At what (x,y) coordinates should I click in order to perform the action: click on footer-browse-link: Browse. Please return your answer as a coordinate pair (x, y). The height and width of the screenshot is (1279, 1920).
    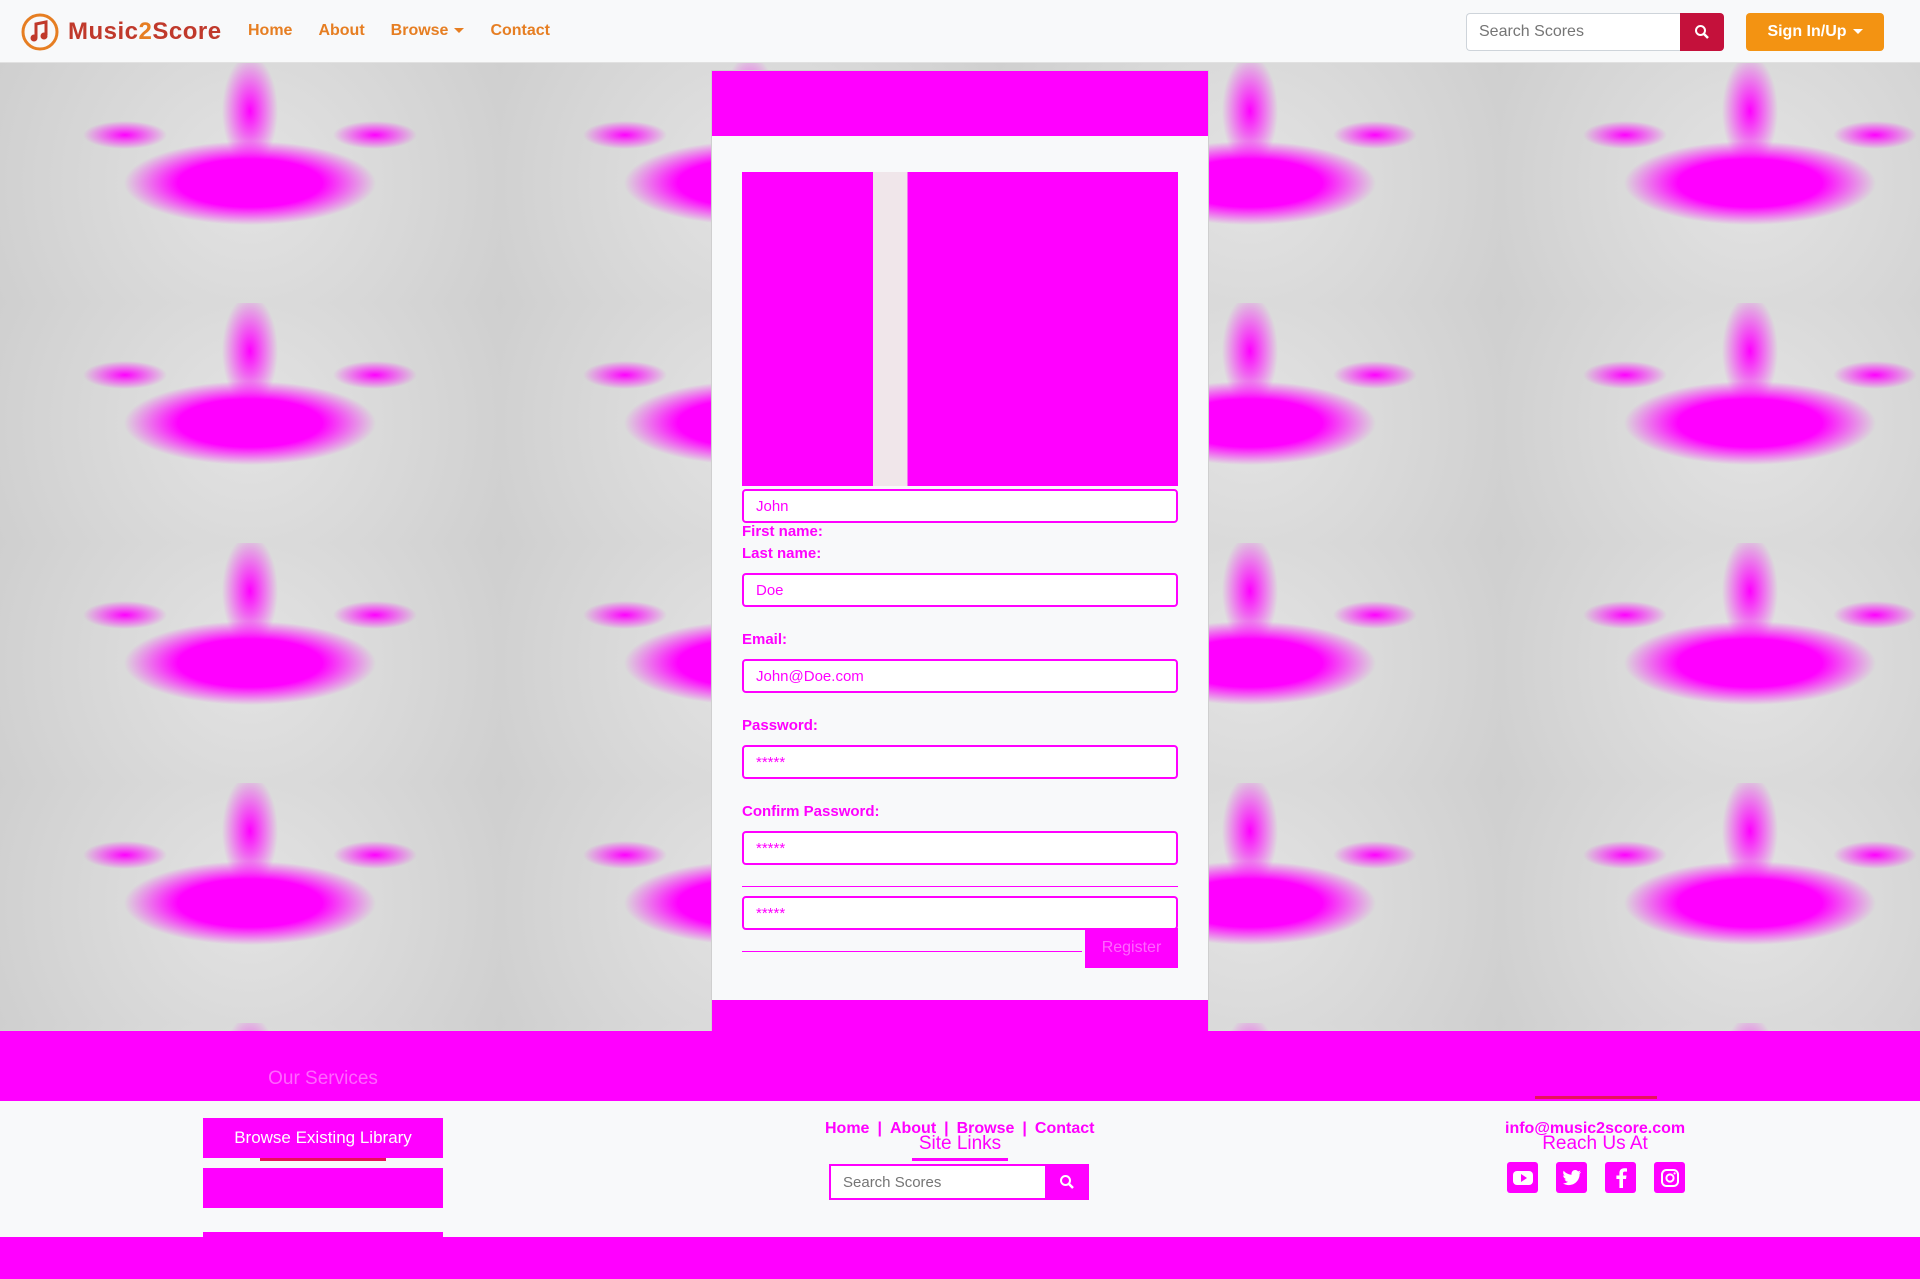
    Looking at the image, I should click on (986, 1129).